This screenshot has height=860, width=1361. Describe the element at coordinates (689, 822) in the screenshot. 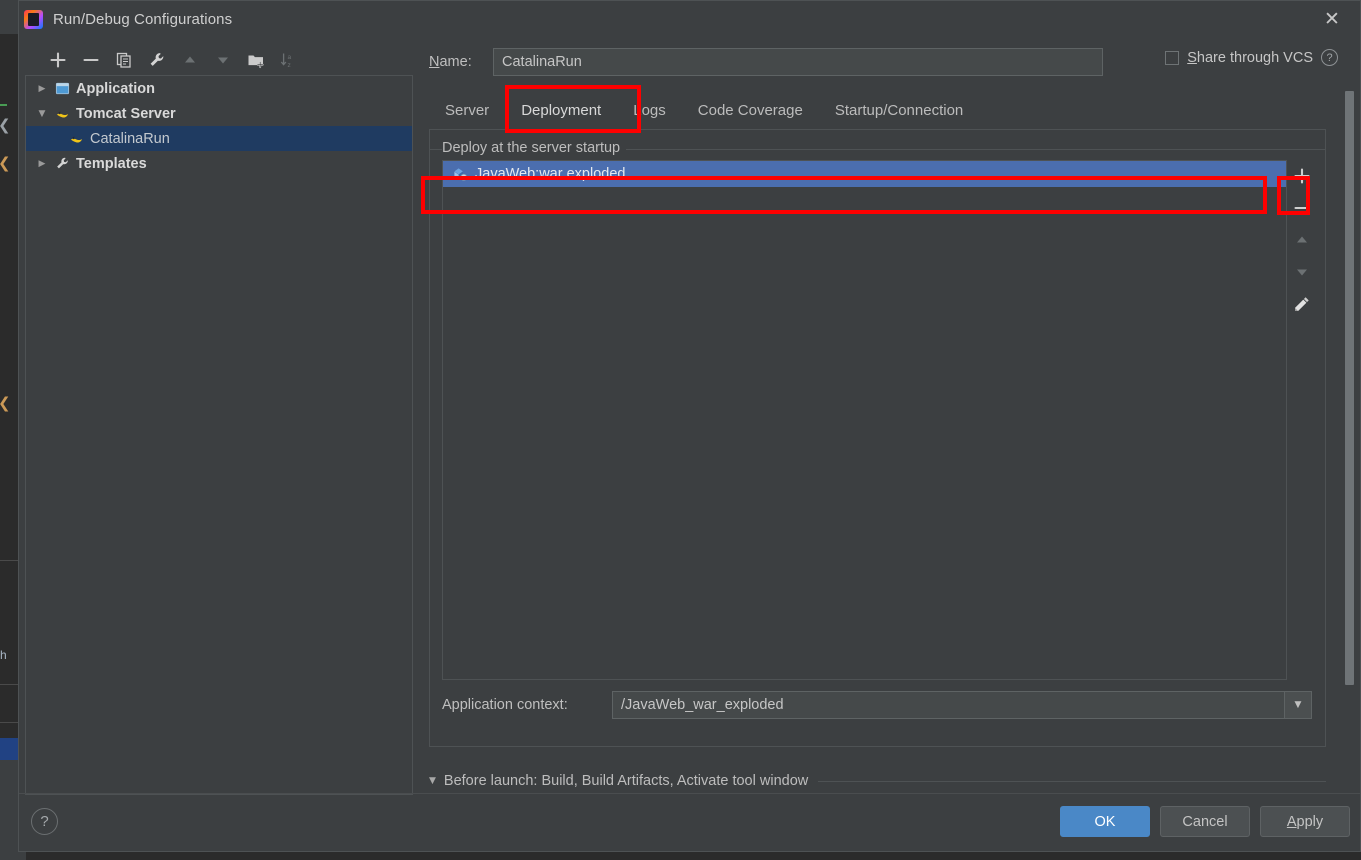

I see `dialog-footer: ? OK Cancel Apply` at that location.